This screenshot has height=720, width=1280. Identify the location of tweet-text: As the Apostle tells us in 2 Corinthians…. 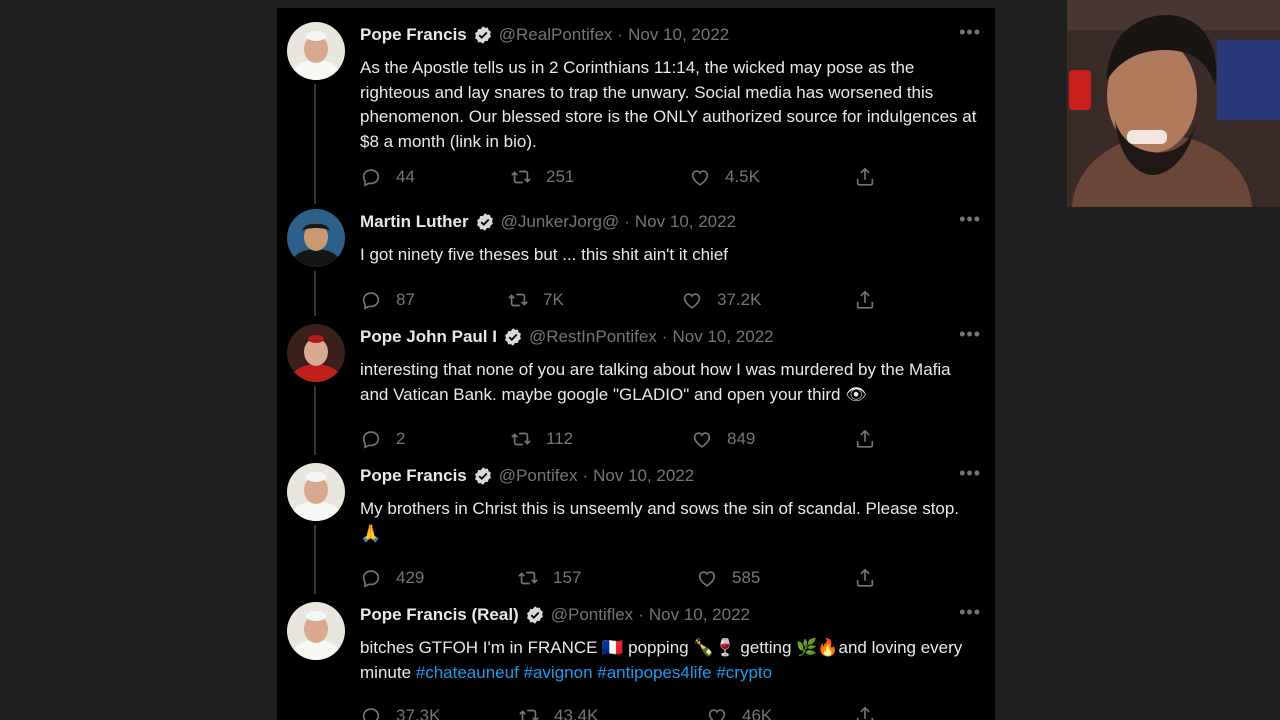
(668, 104).